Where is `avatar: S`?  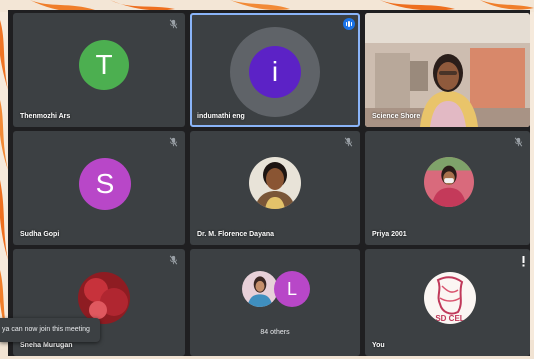 avatar: S is located at coordinates (105, 184).